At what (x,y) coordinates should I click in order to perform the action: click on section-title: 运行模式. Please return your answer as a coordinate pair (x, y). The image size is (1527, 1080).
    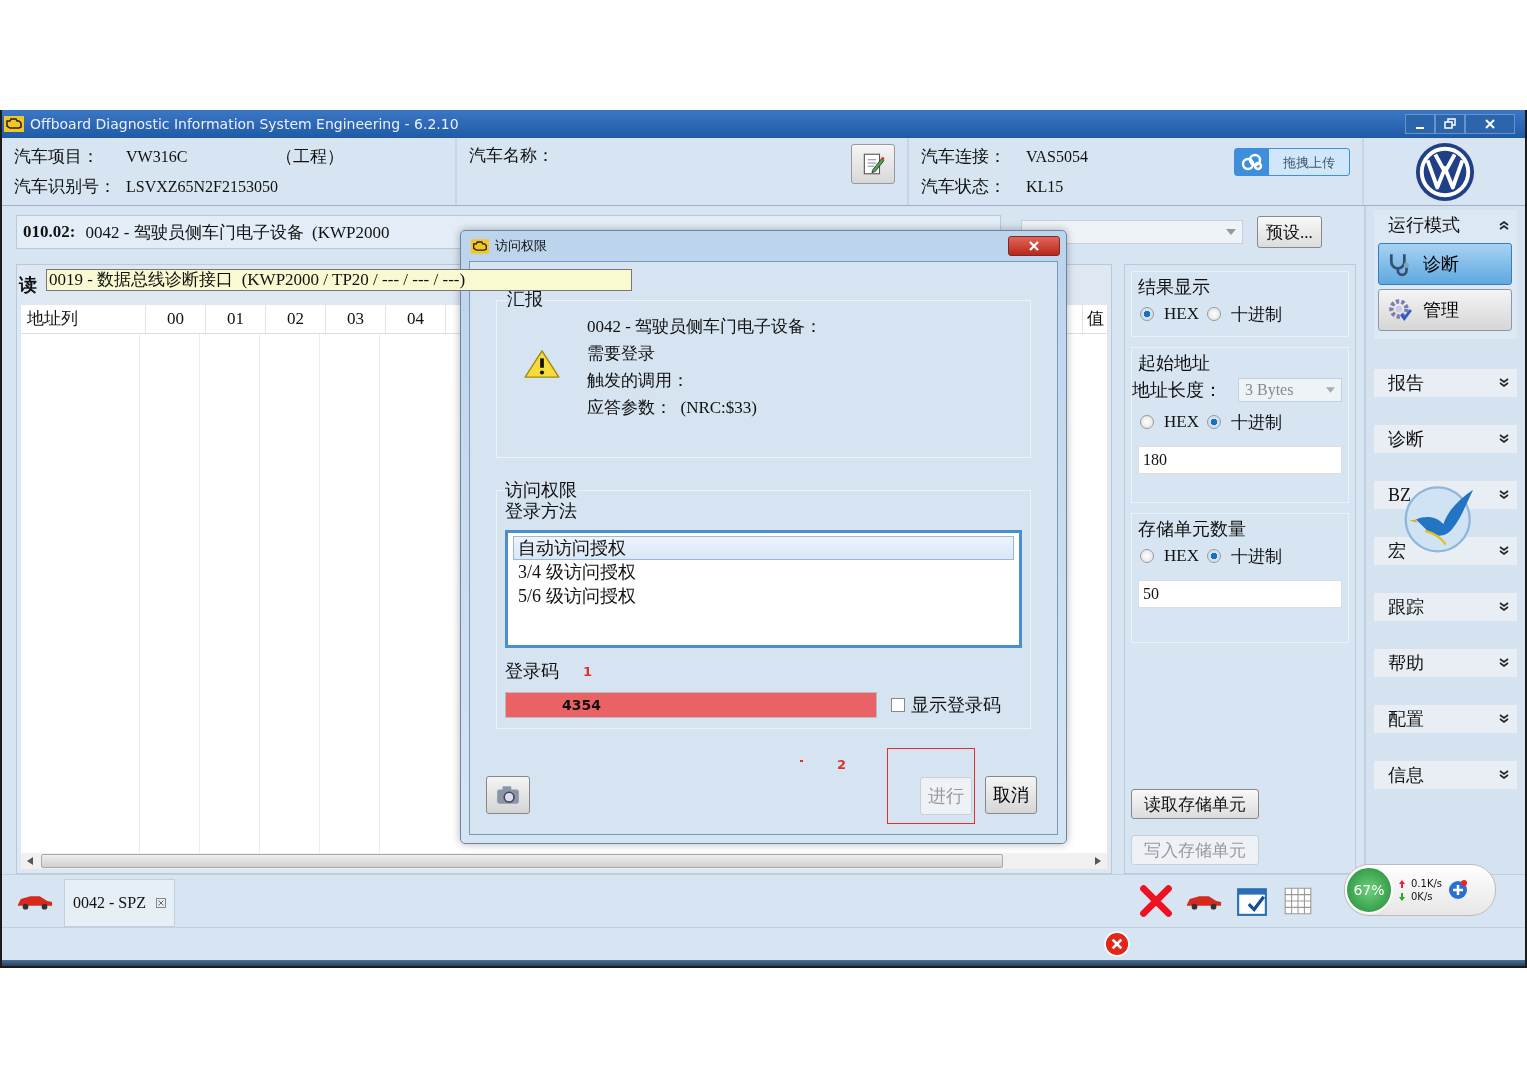
    Looking at the image, I should click on (1424, 225).